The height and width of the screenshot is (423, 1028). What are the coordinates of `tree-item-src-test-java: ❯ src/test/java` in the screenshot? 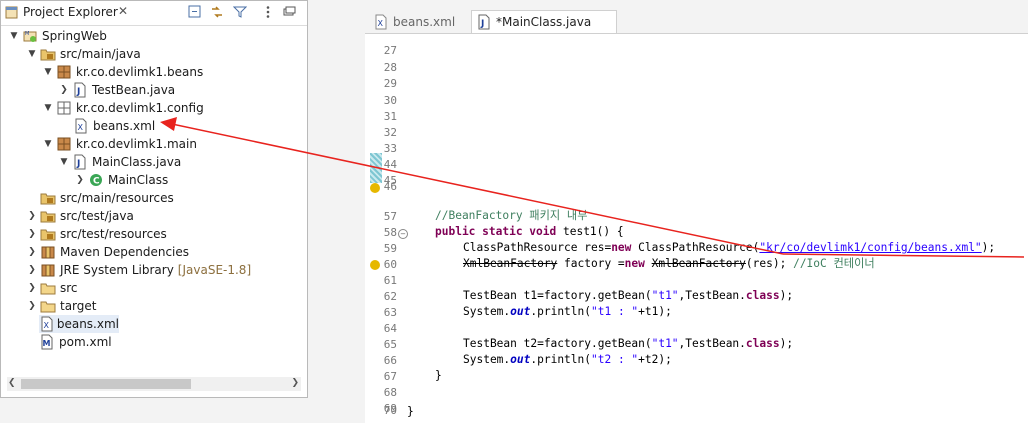 It's located at (80, 216).